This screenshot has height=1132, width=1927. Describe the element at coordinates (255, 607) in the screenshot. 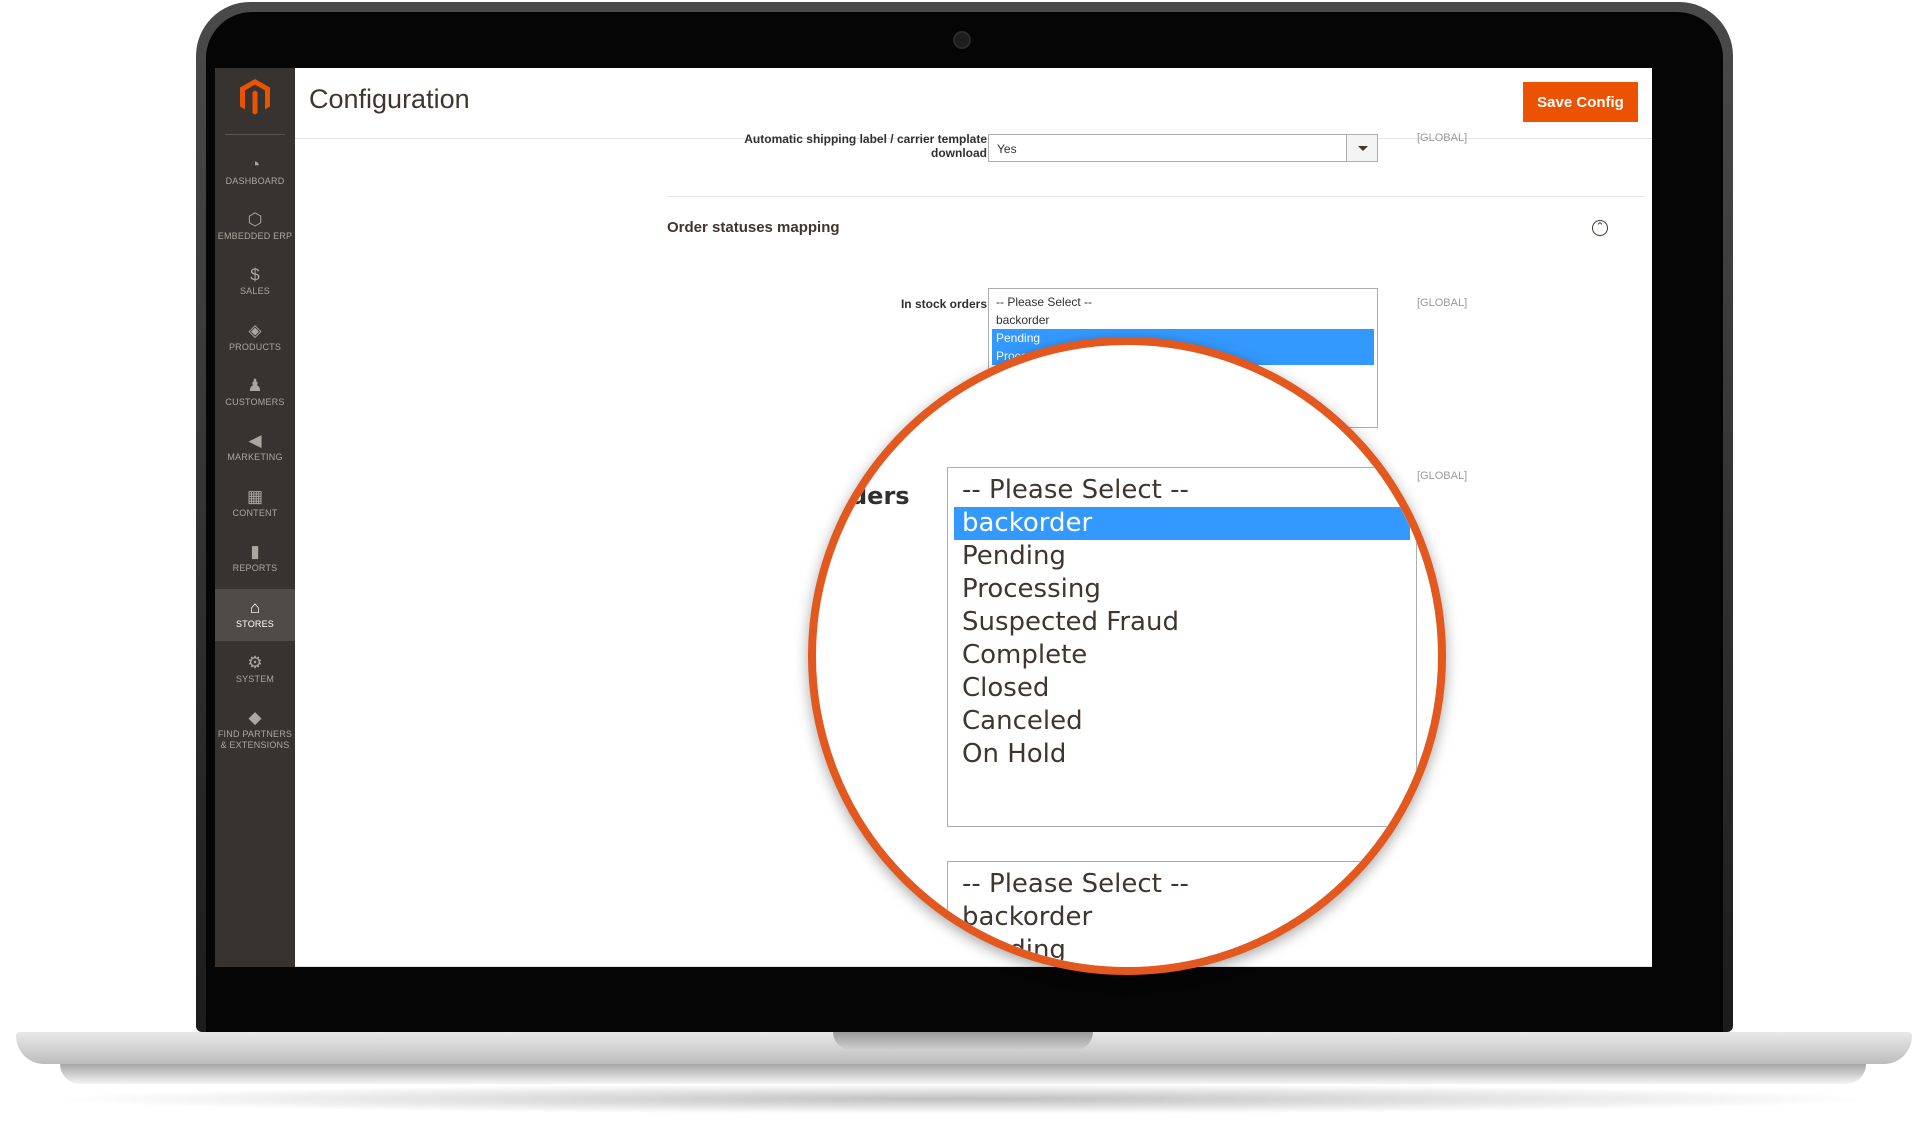

I see `store-icon: ⌂` at that location.